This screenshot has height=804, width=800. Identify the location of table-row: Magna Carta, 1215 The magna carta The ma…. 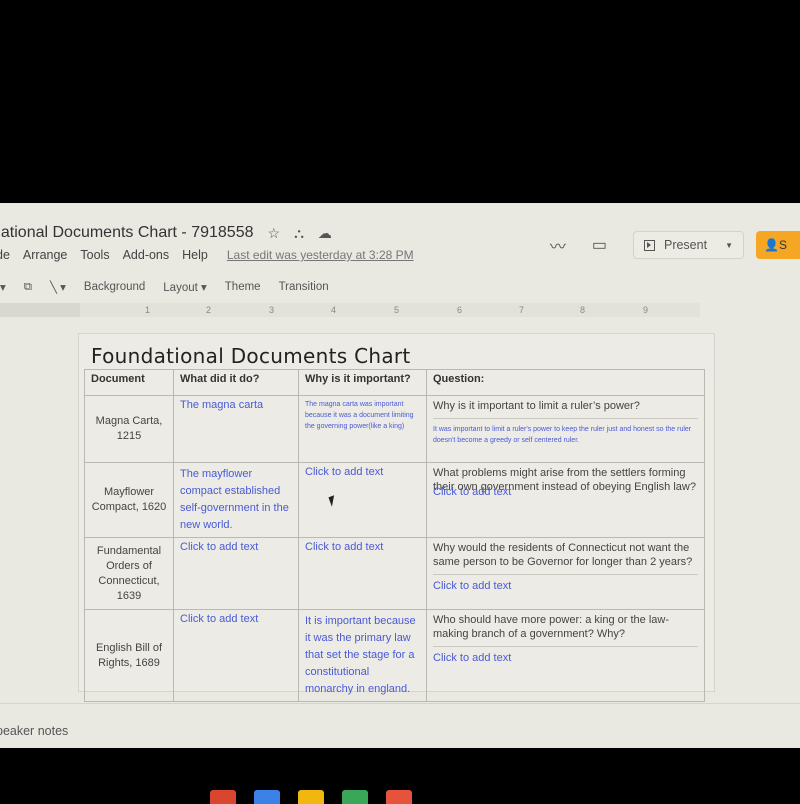
(394, 429).